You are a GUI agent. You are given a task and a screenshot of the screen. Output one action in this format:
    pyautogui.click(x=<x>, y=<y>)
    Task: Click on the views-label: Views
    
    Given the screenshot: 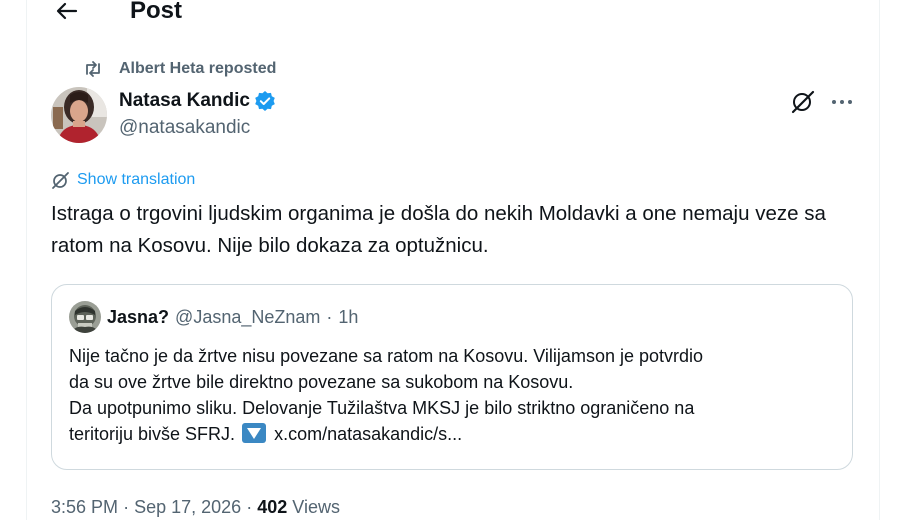 What is the action you would take?
    pyautogui.click(x=316, y=507)
    